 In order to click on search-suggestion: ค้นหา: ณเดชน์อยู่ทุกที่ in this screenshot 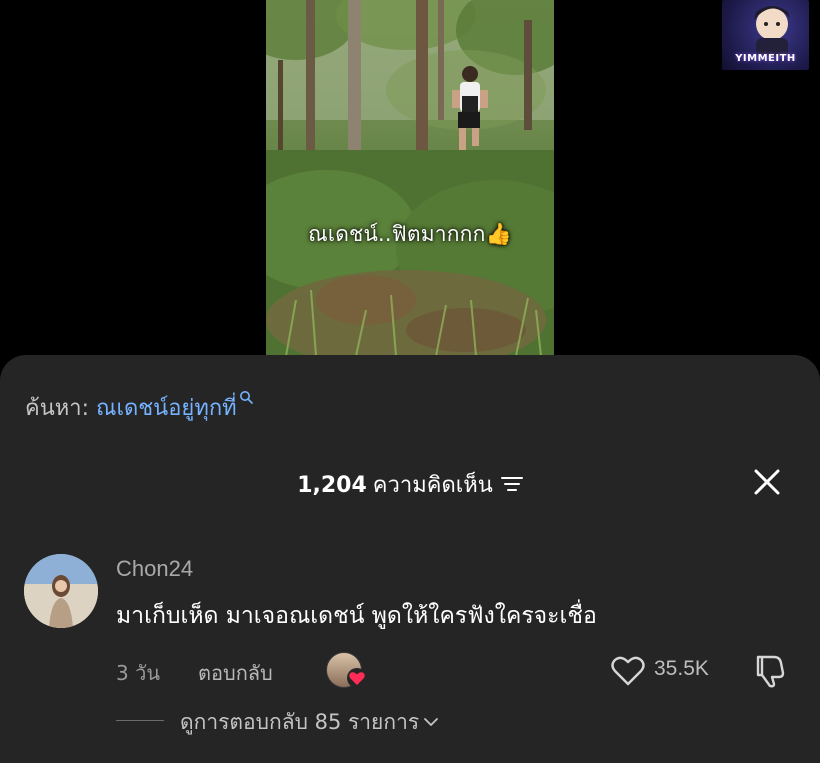, I will do `click(139, 407)`.